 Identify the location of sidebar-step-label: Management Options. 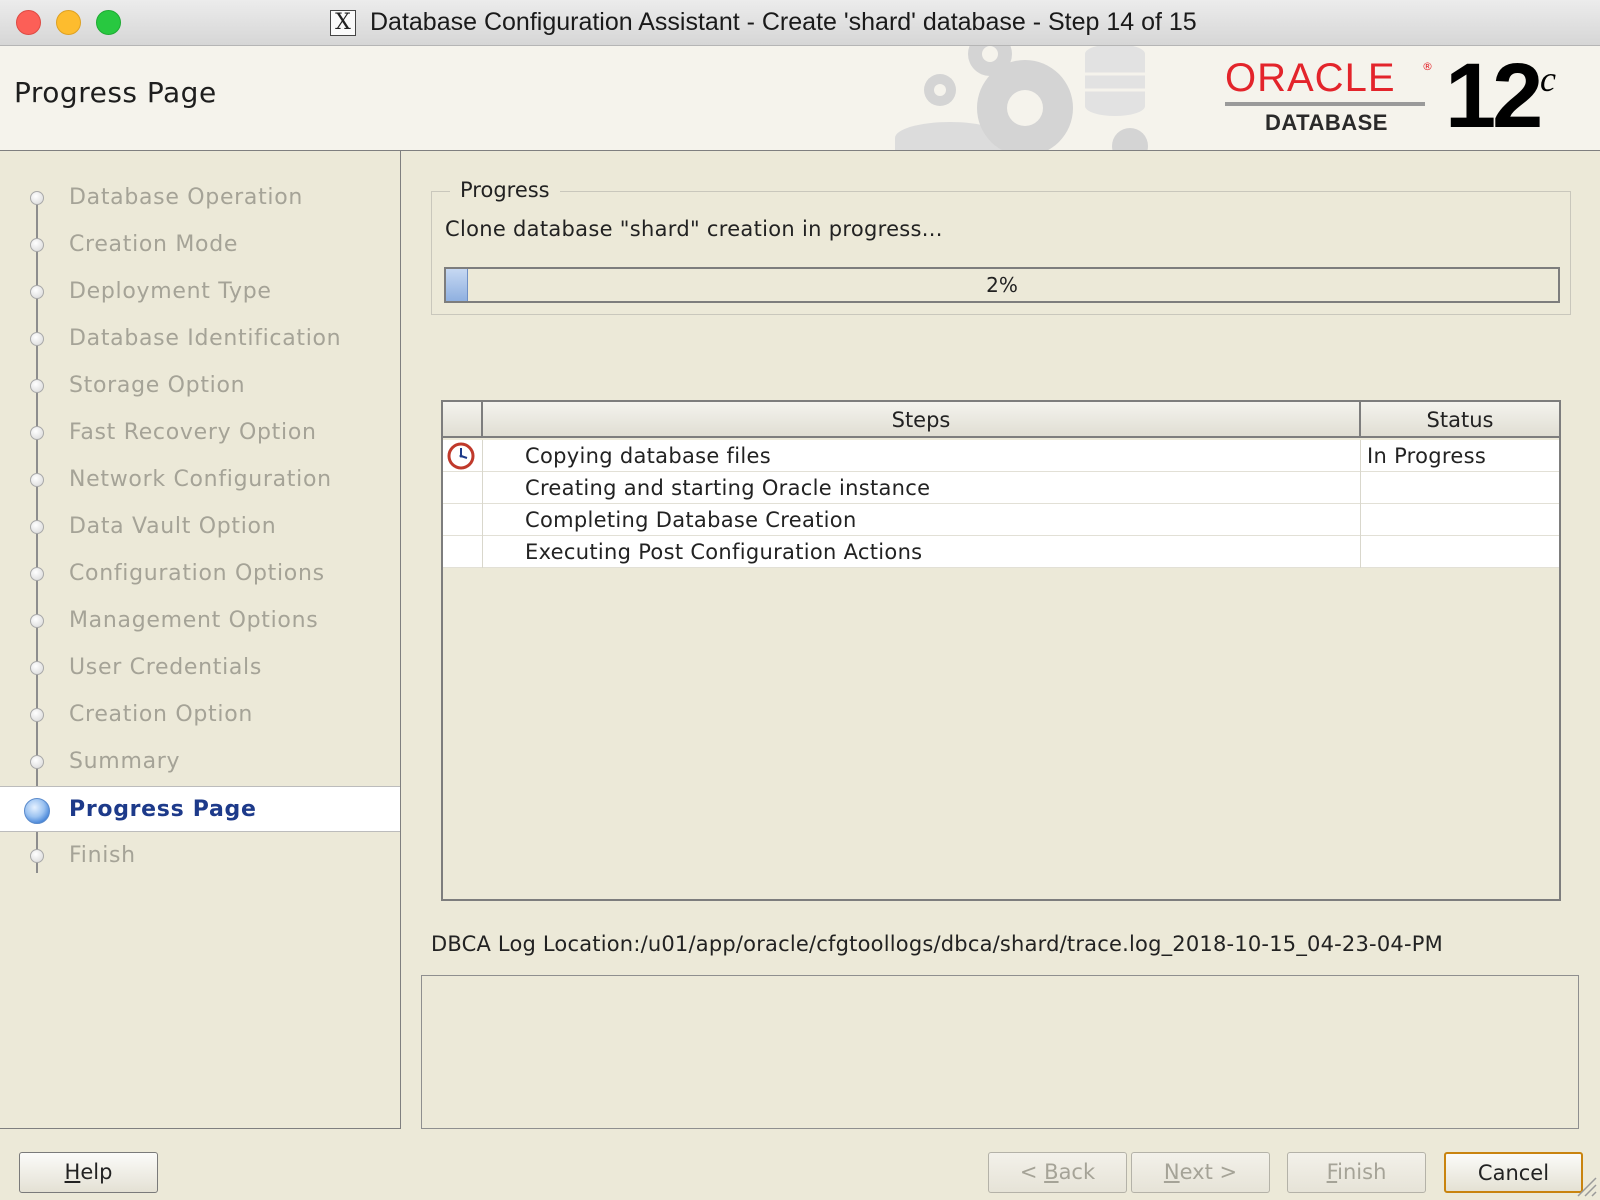
(194, 620).